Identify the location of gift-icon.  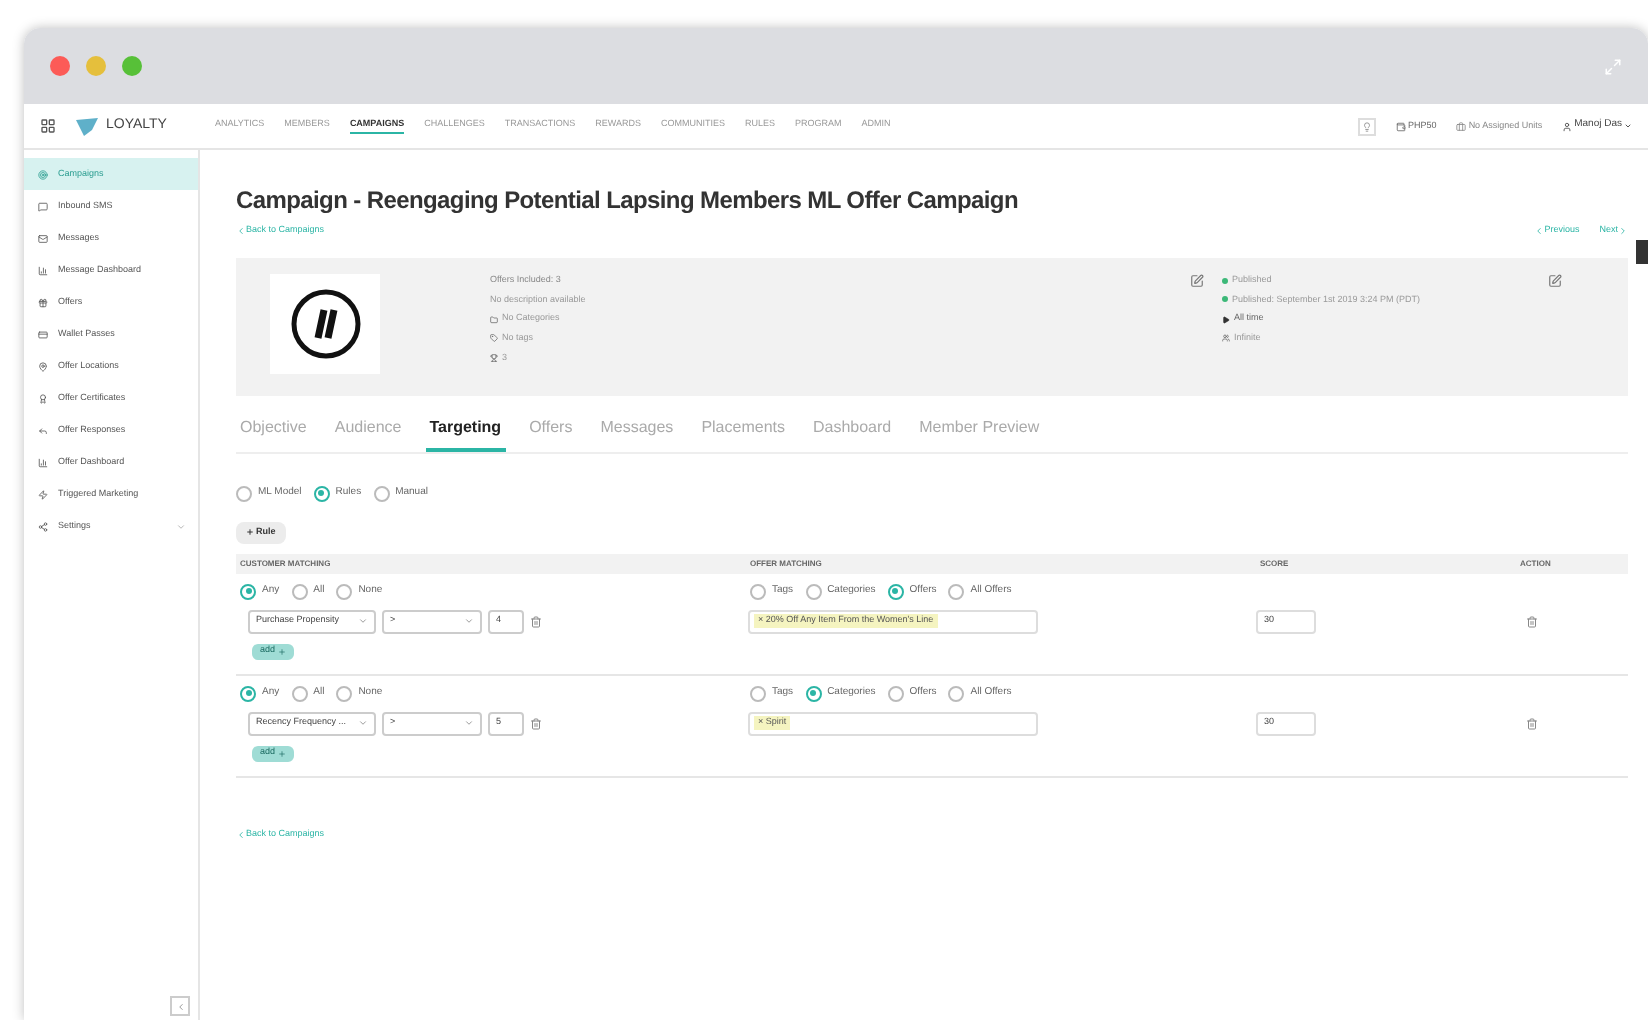
(43, 302).